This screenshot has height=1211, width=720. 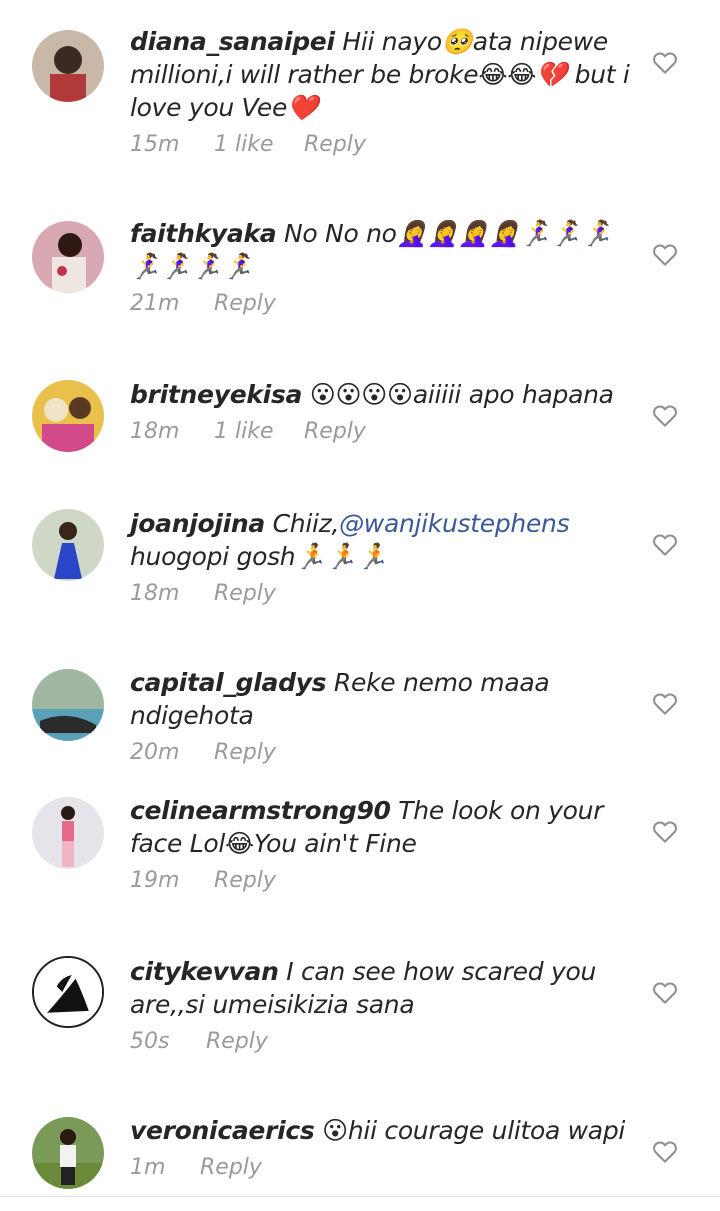 What do you see at coordinates (228, 682) in the screenshot?
I see `comment-username: capital_gladys` at bounding box center [228, 682].